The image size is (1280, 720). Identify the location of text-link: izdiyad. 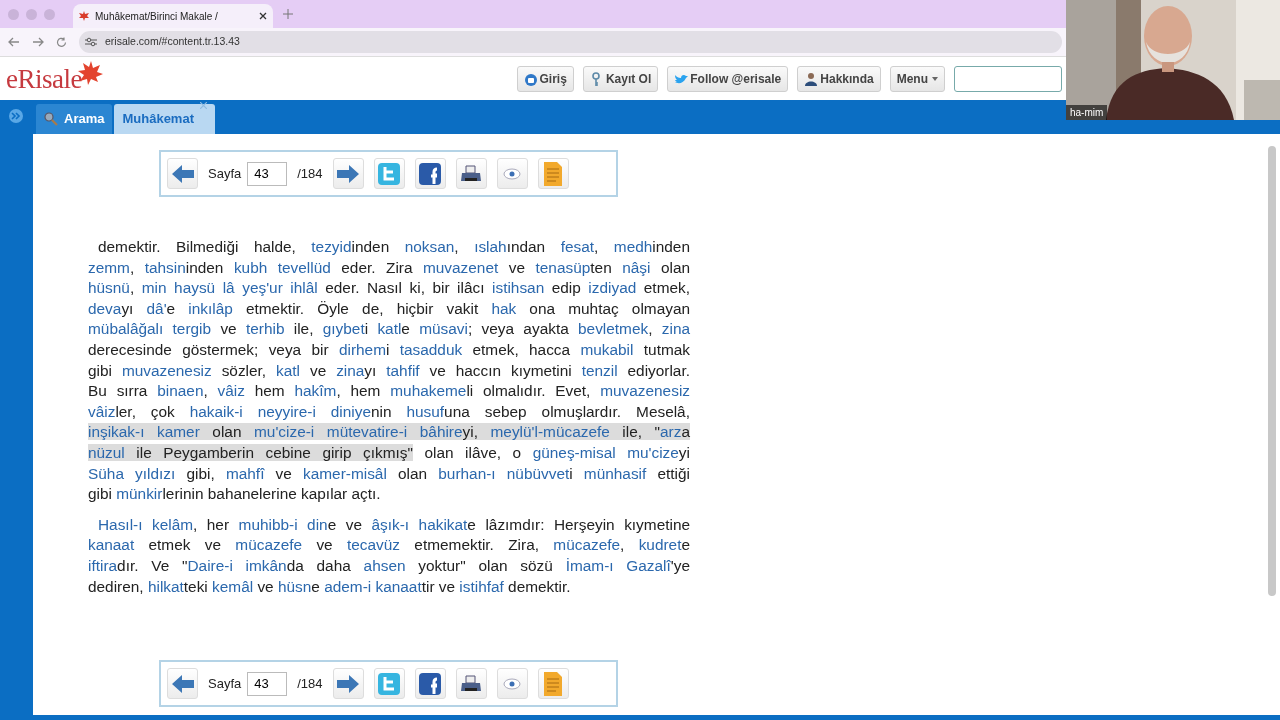
(612, 288).